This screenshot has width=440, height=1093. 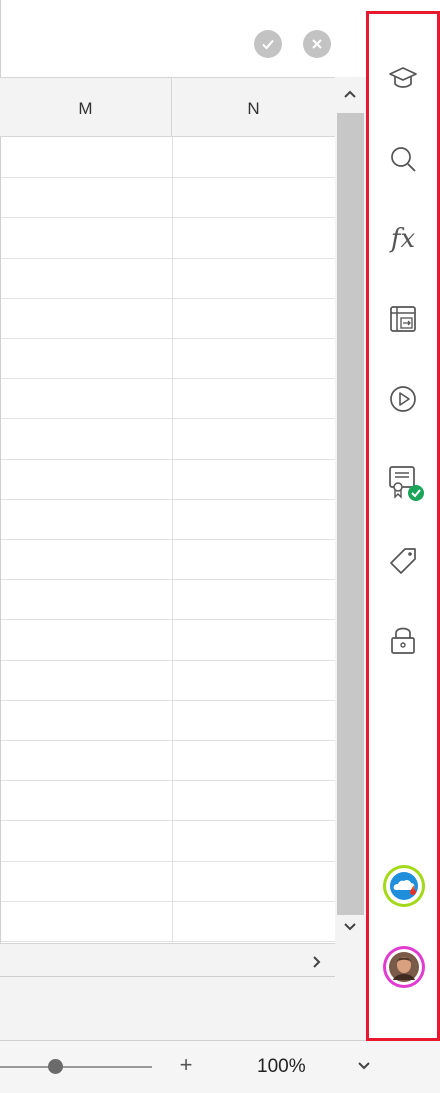 What do you see at coordinates (403, 640) in the screenshot?
I see `lock-icon` at bounding box center [403, 640].